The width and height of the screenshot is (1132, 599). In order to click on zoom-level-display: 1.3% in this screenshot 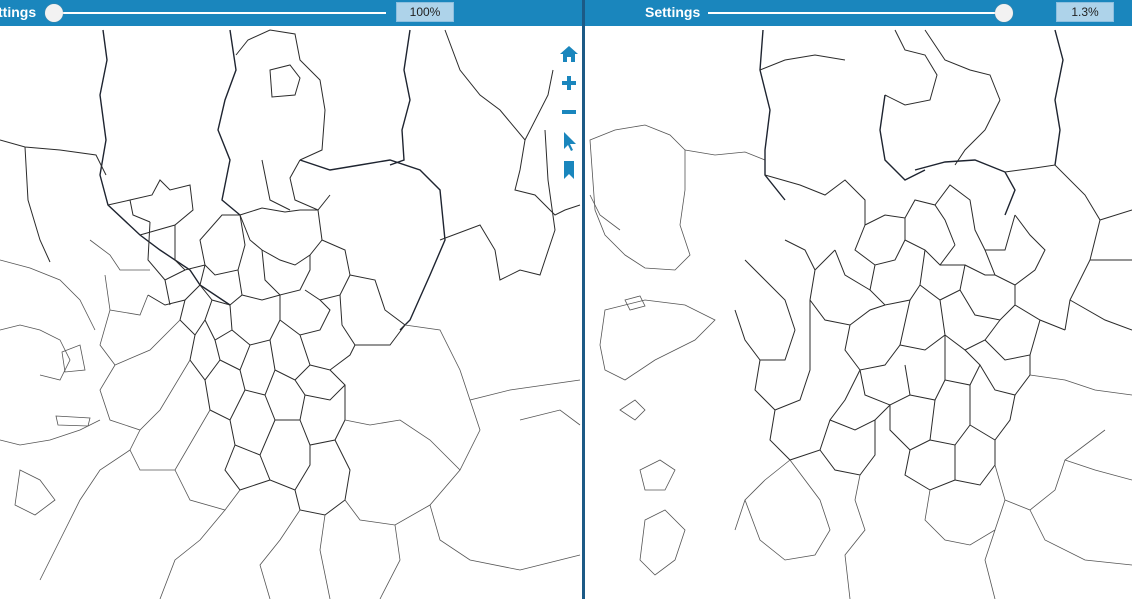, I will do `click(1085, 12)`.